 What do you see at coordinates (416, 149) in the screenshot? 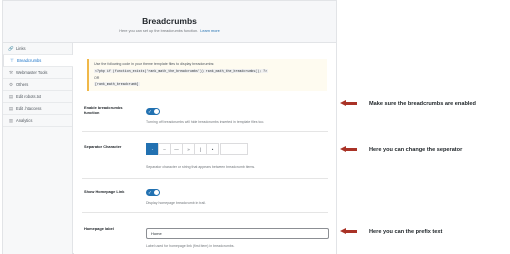
I see `annotation-text: Here you can change the seperator` at bounding box center [416, 149].